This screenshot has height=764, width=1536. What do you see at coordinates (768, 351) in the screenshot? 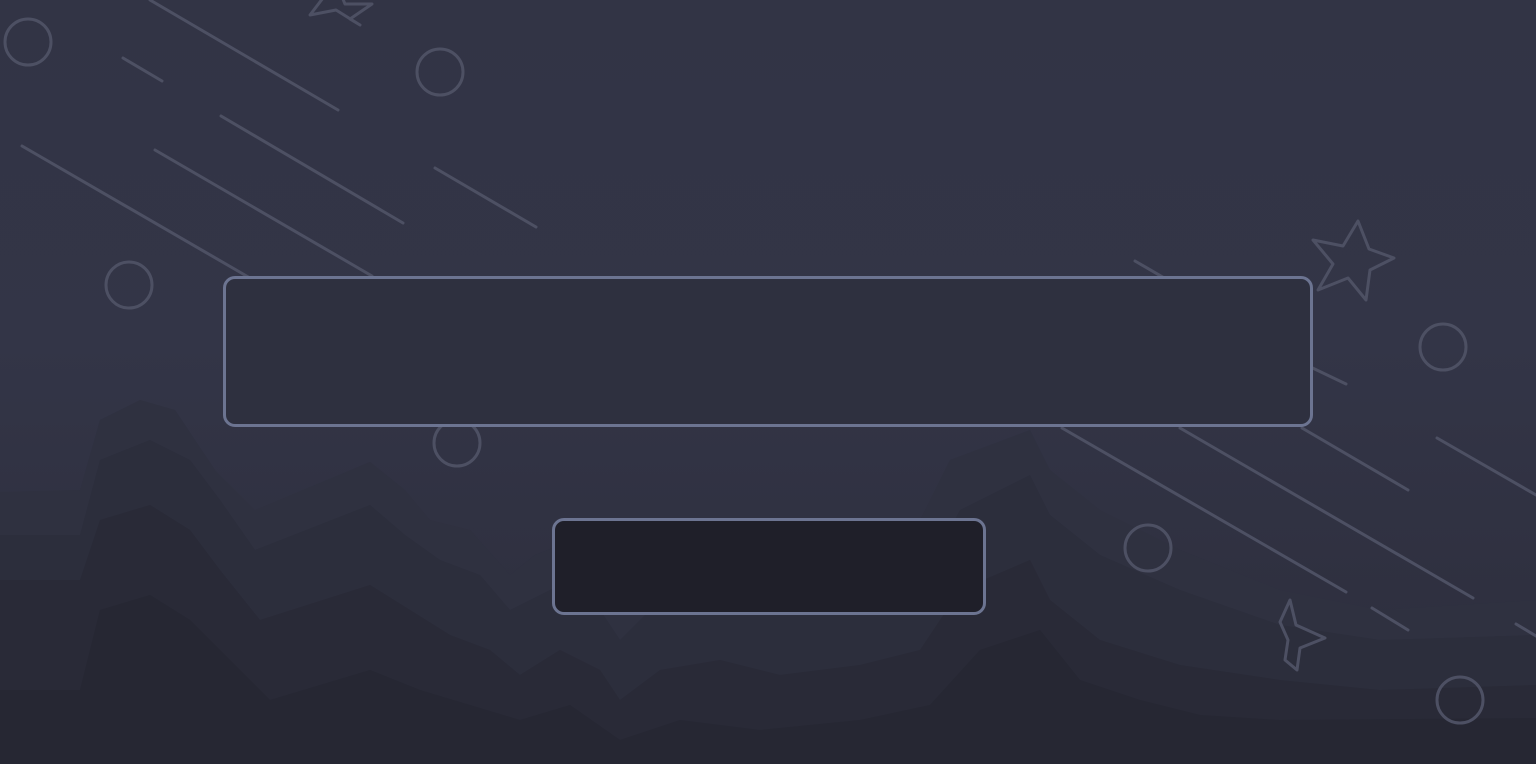
I see `text-input` at bounding box center [768, 351].